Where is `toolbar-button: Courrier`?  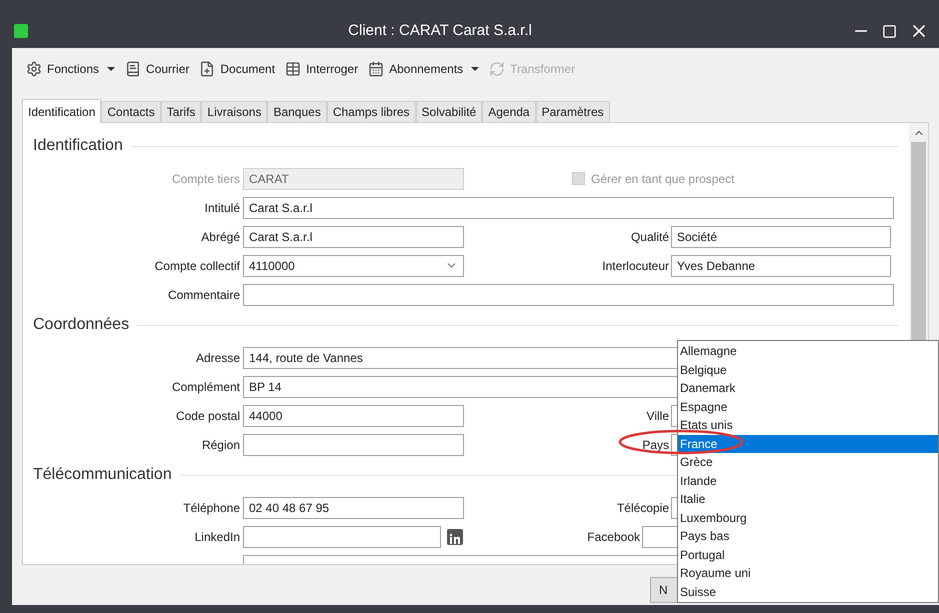 toolbar-button: Courrier is located at coordinates (157, 69).